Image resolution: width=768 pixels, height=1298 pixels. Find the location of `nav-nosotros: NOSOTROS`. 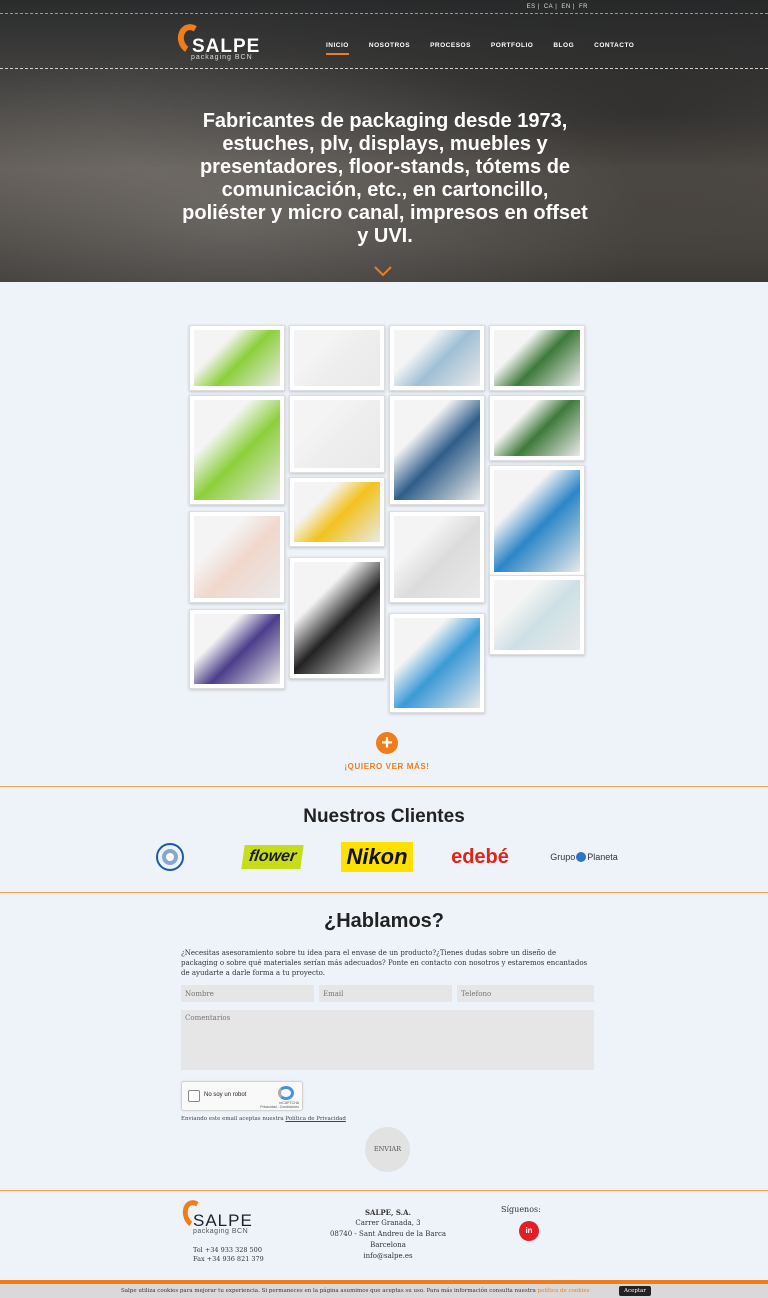

nav-nosotros: NOSOTROS is located at coordinates (389, 45).